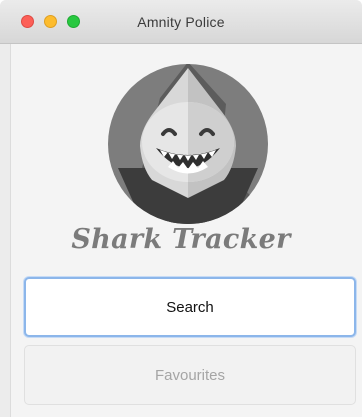 The height and width of the screenshot is (417, 362). What do you see at coordinates (181, 239) in the screenshot?
I see `app-name-heading: Shark Tracker` at bounding box center [181, 239].